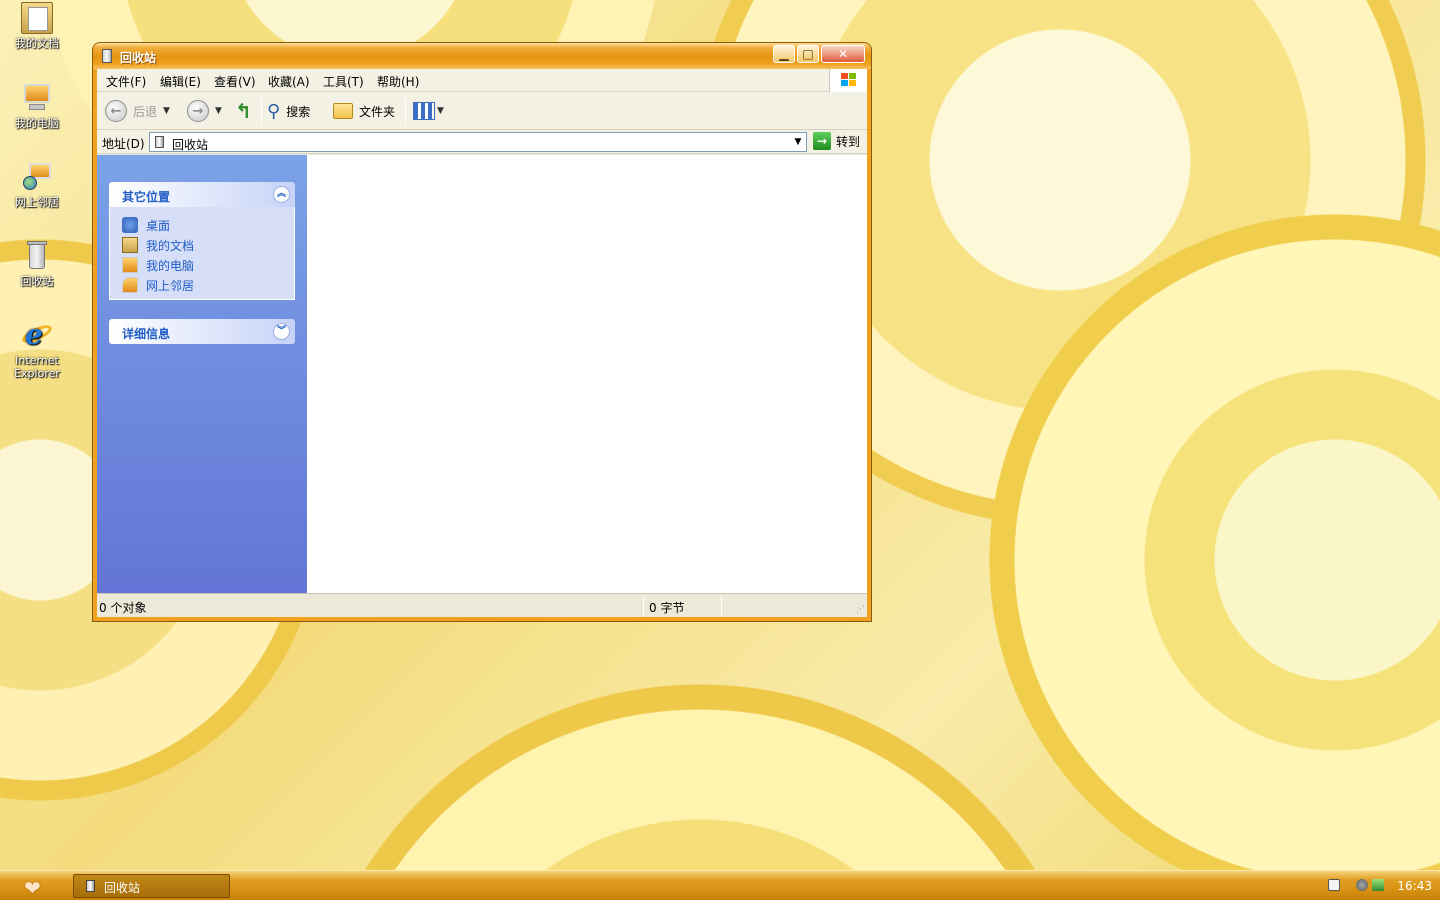  I want to click on resize-grip-icon: ⋰, so click(860, 610).